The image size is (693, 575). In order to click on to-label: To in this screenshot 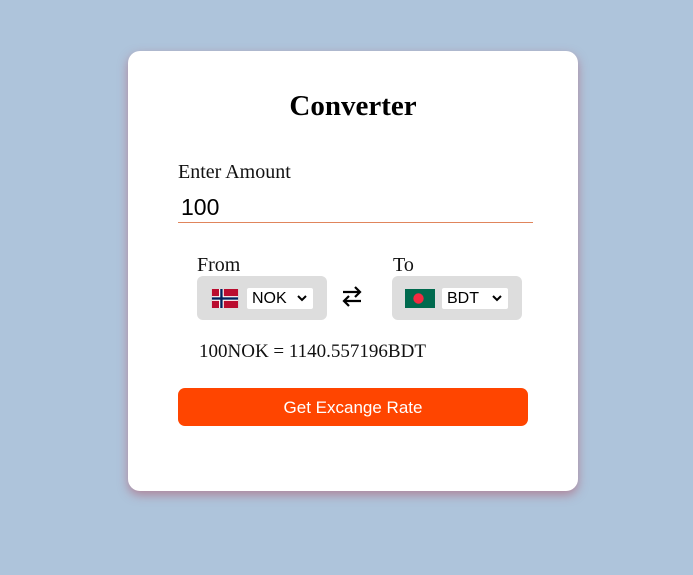, I will do `click(403, 265)`.